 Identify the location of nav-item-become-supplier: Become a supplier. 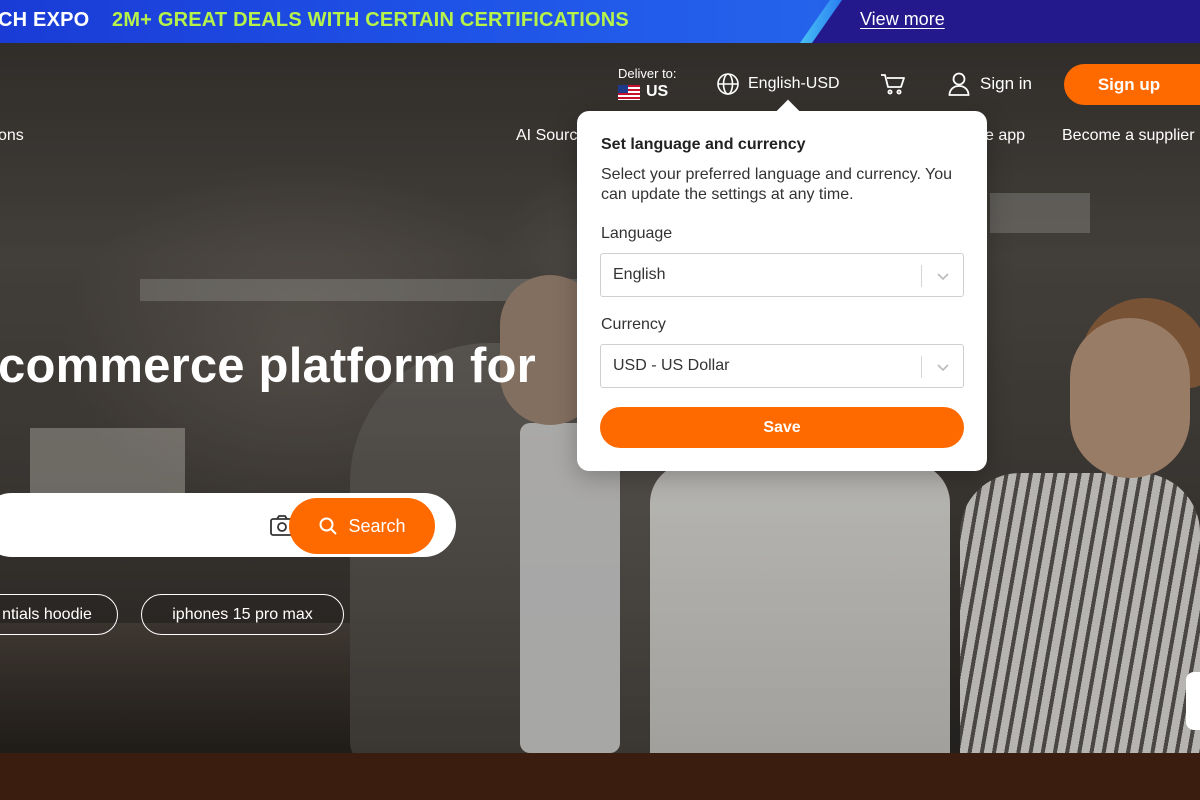
(1128, 136).